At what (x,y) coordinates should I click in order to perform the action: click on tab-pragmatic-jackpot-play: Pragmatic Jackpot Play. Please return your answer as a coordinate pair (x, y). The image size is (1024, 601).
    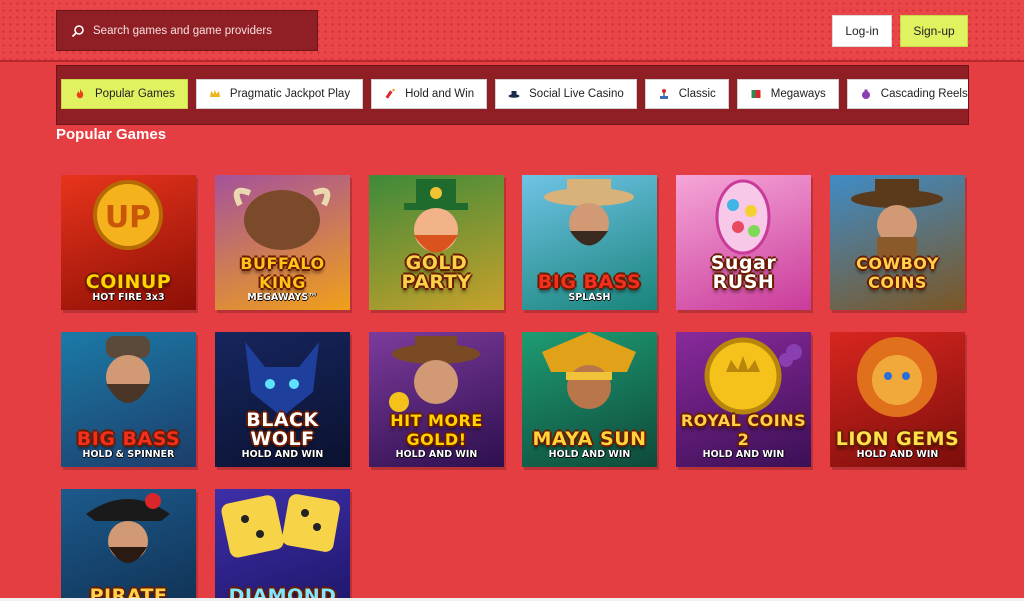
    Looking at the image, I should click on (279, 94).